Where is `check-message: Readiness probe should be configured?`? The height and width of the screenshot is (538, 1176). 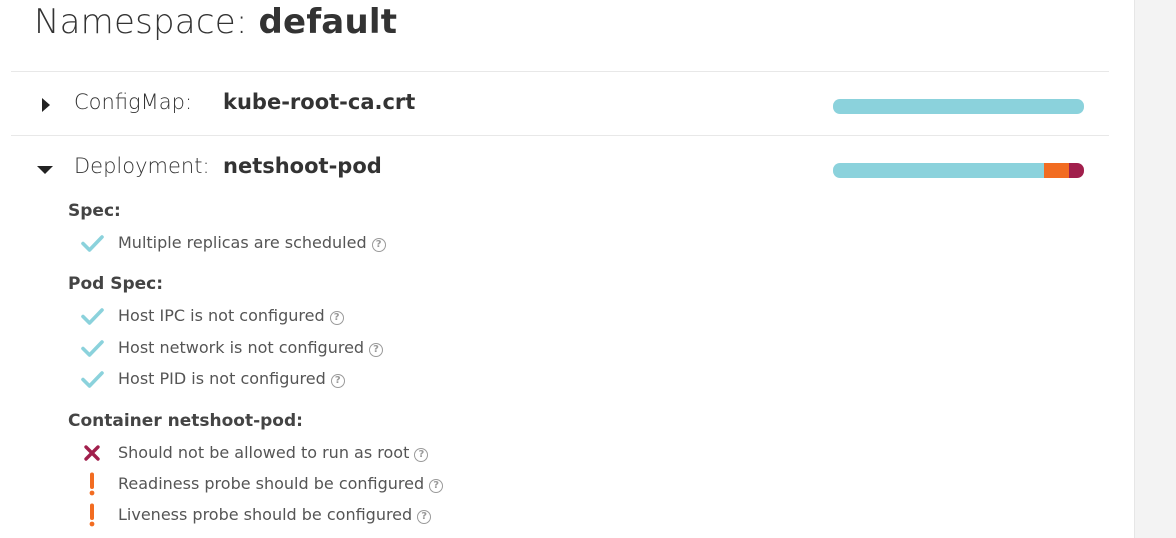
check-message: Readiness probe should be configured? is located at coordinates (281, 483).